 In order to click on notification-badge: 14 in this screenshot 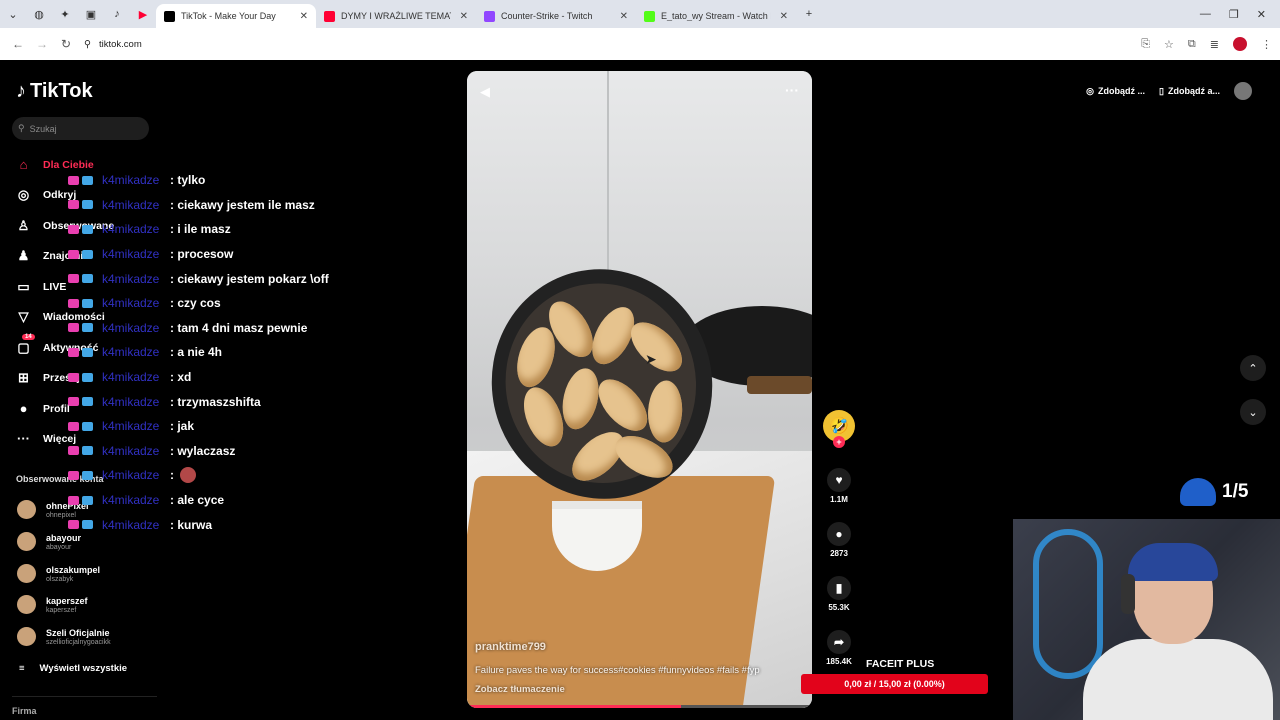, I will do `click(28, 337)`.